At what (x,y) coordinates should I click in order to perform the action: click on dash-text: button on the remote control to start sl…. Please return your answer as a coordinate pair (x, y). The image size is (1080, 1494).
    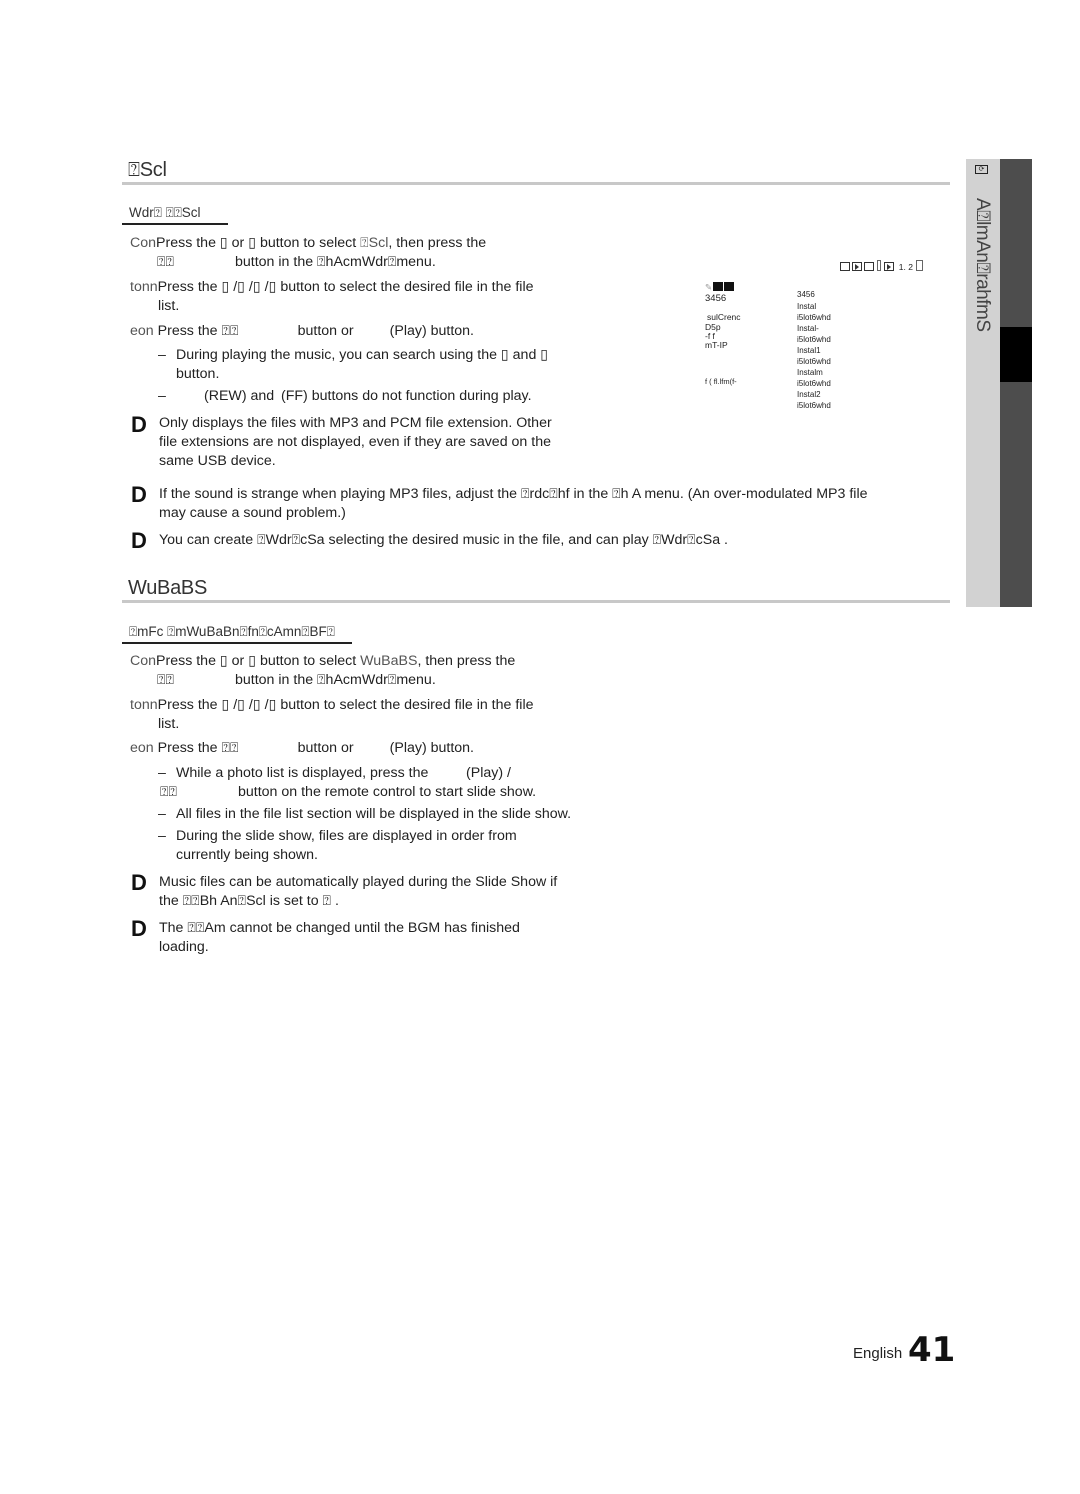
    Looking at the image, I should click on (387, 792).